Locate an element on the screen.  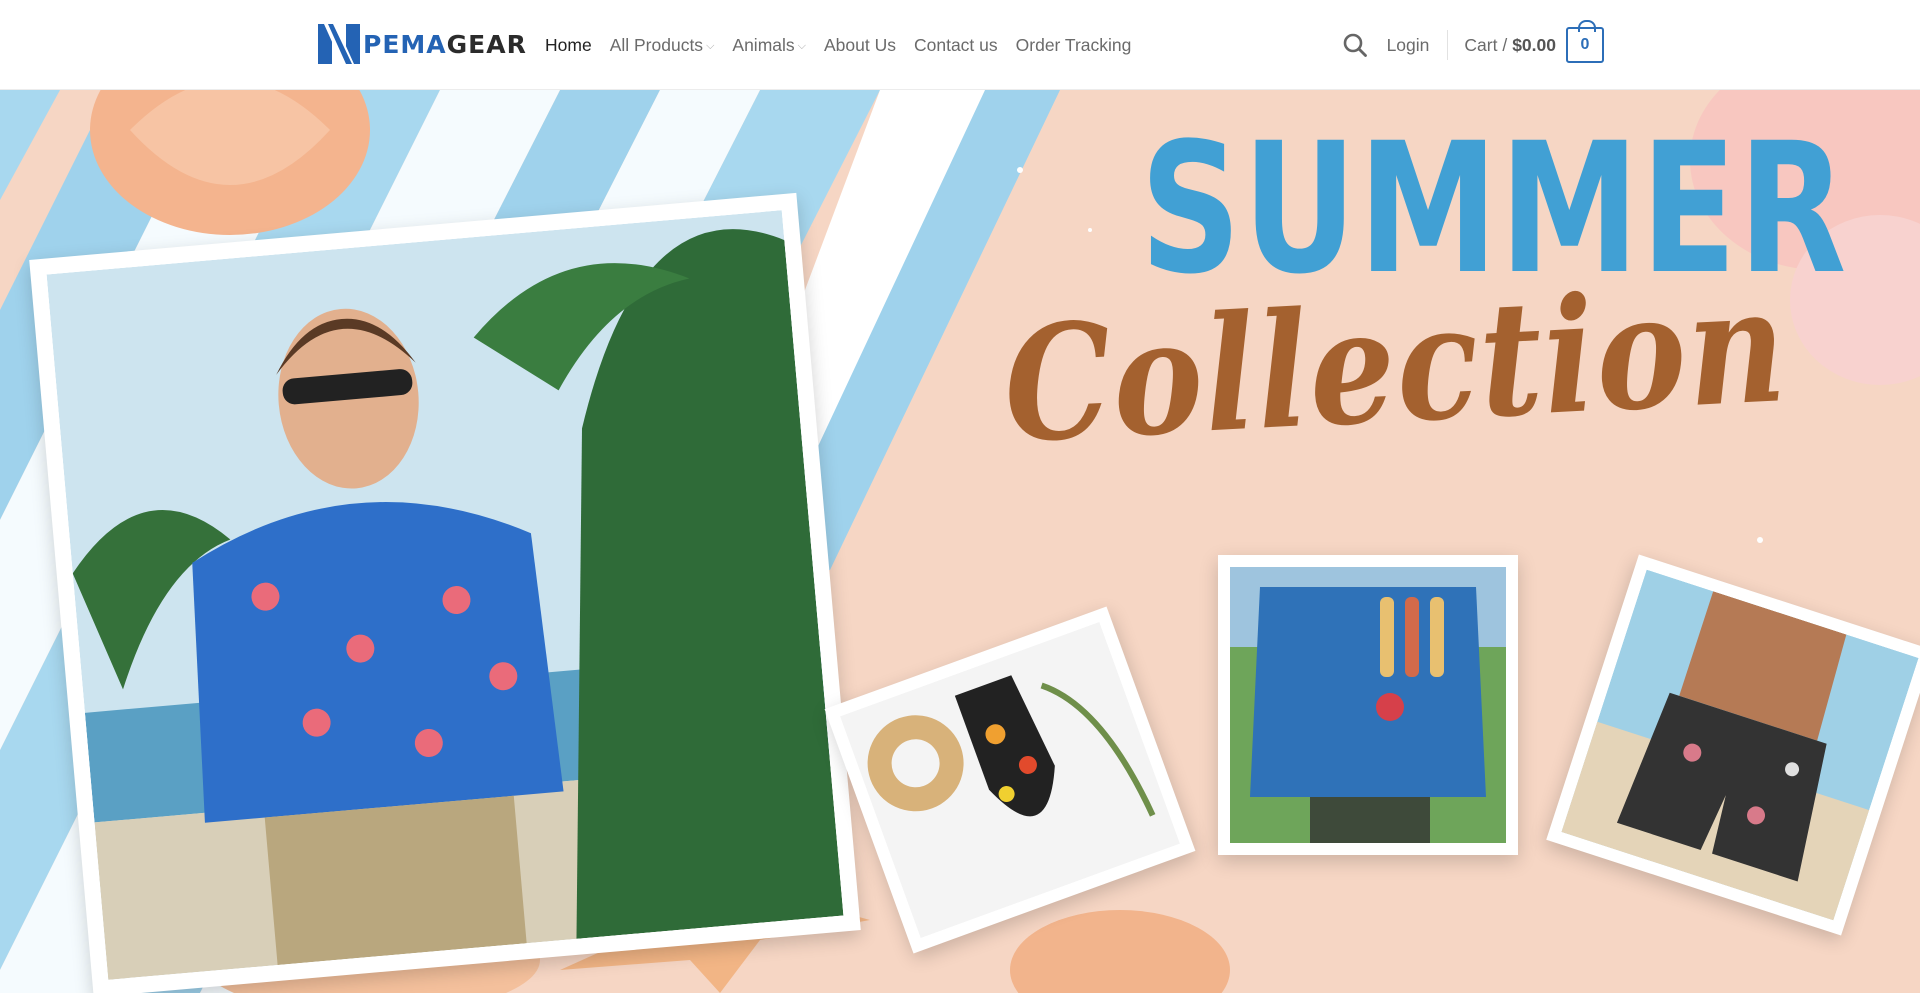
header-actions: Login Cart / $0.00 0 is located at coordinates (1473, 45).